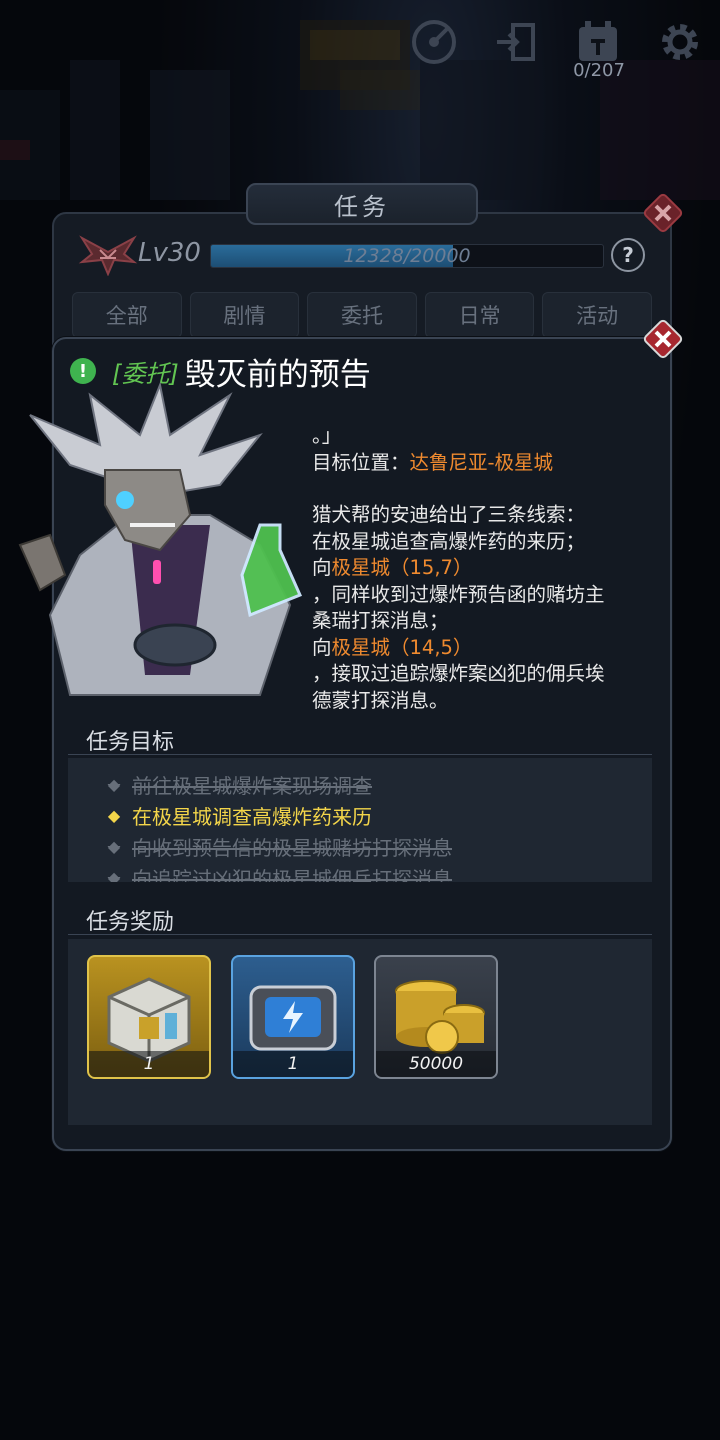  I want to click on objective-text: 向追踪过凶犯的极星城佣兵打探消息, so click(292, 874).